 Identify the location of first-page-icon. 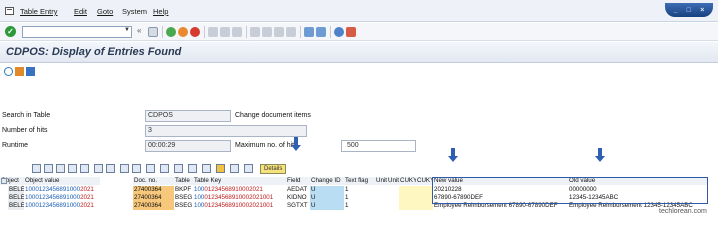
(255, 32).